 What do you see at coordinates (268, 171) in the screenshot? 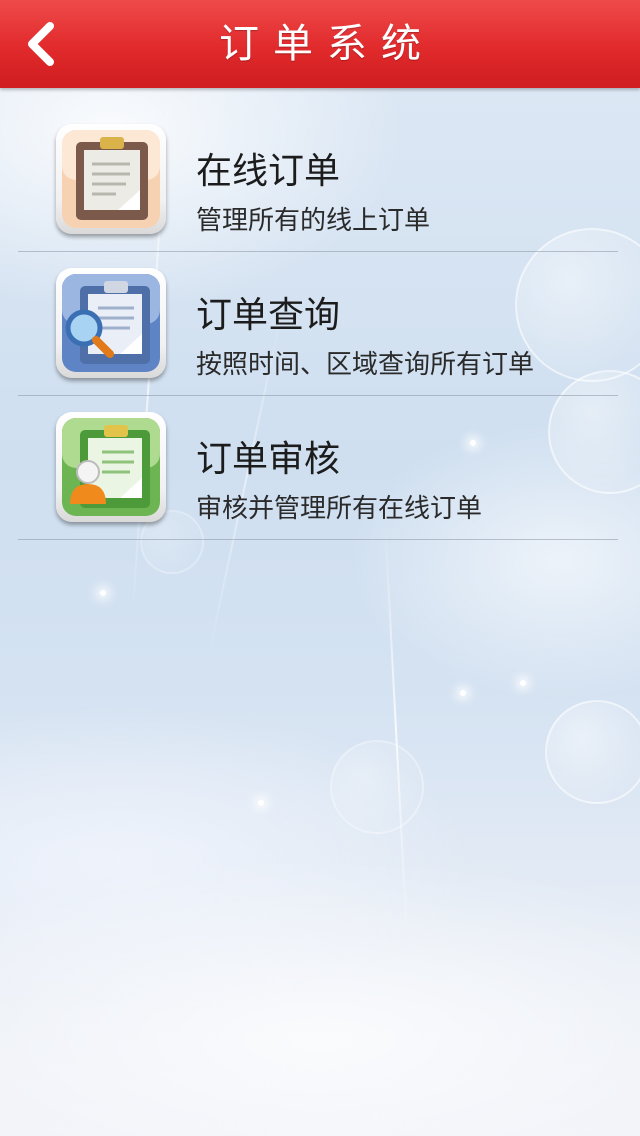
I see `menu-item-title: 在线订单` at bounding box center [268, 171].